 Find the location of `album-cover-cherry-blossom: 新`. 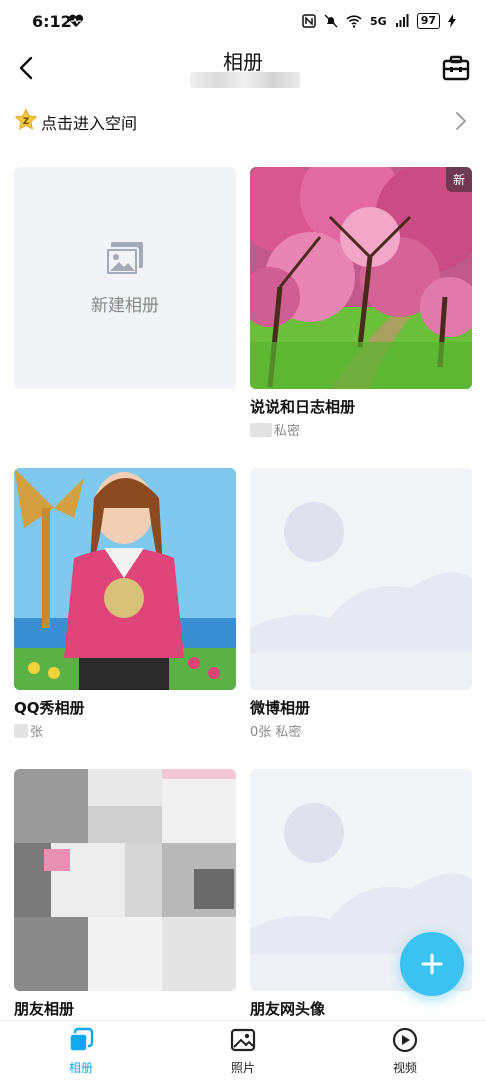

album-cover-cherry-blossom: 新 is located at coordinates (361, 278).